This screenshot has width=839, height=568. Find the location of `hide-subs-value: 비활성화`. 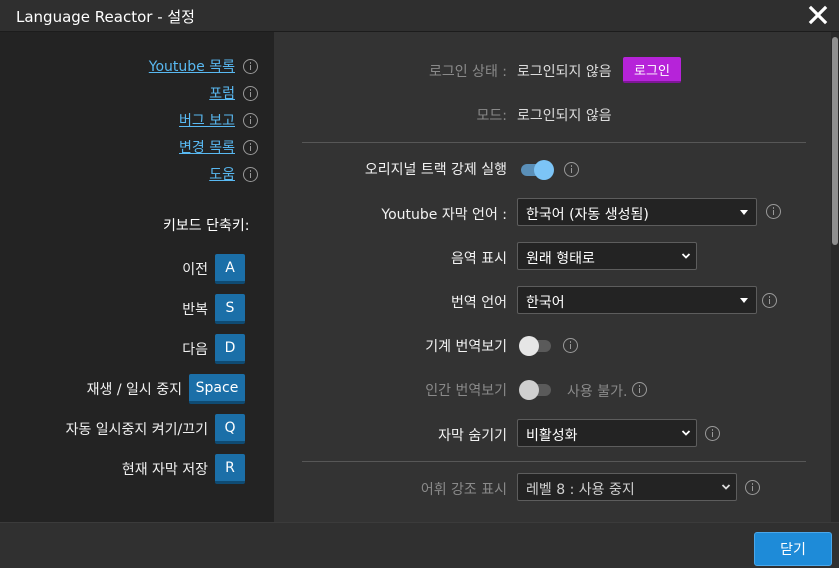

hide-subs-value: 비활성화 is located at coordinates (552, 436).